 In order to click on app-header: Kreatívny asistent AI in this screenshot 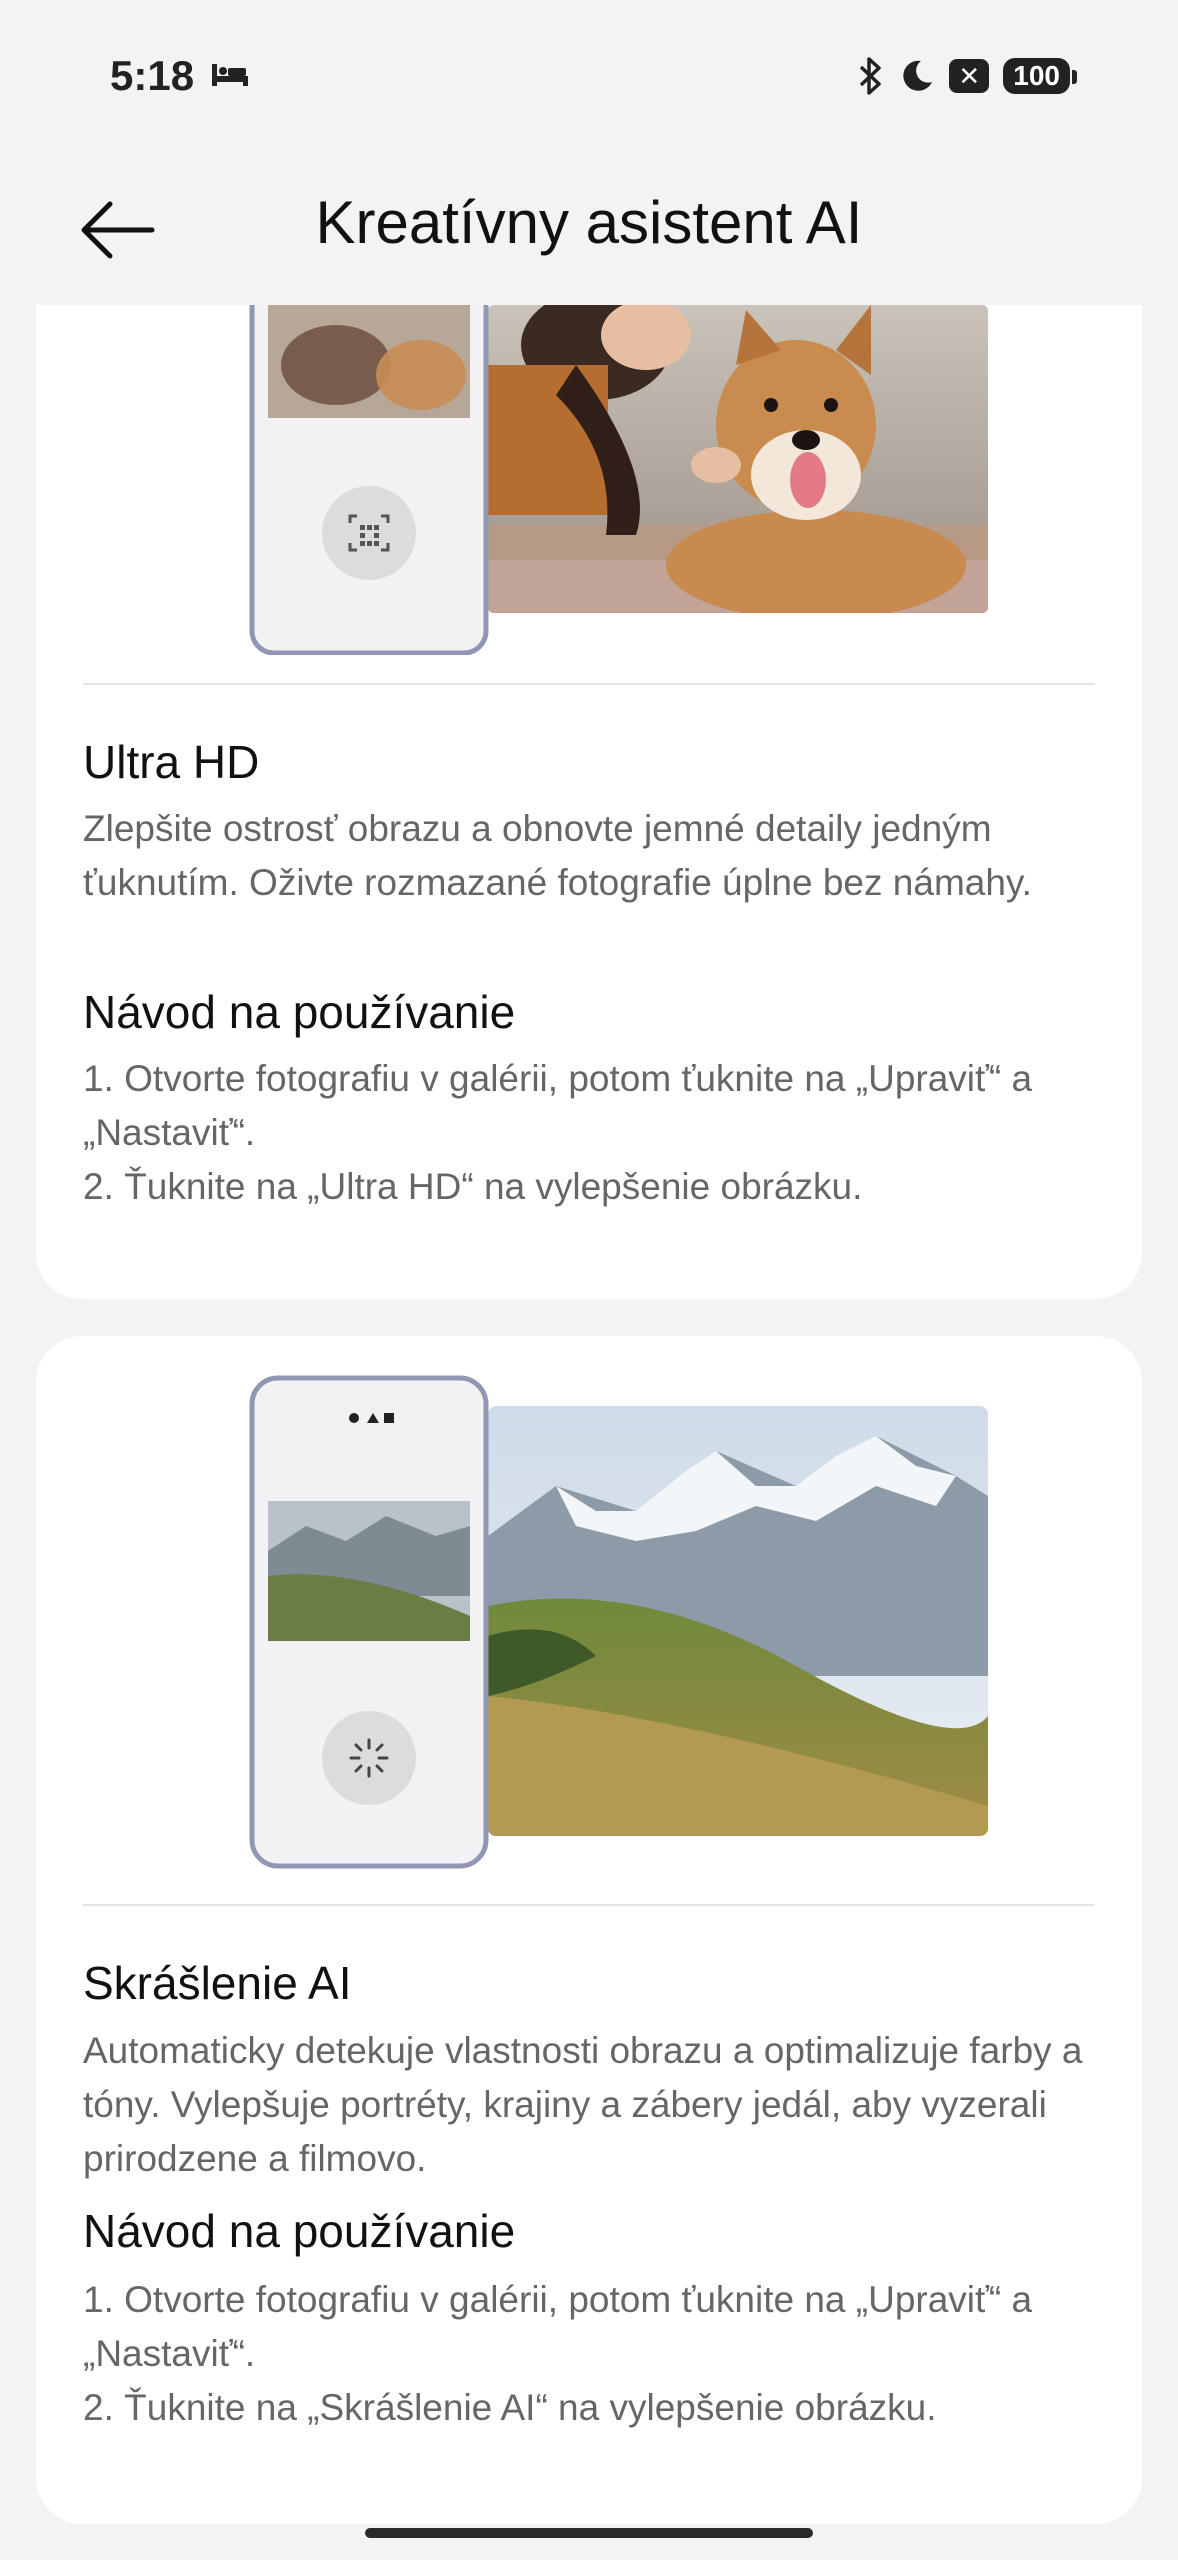, I will do `click(589, 227)`.